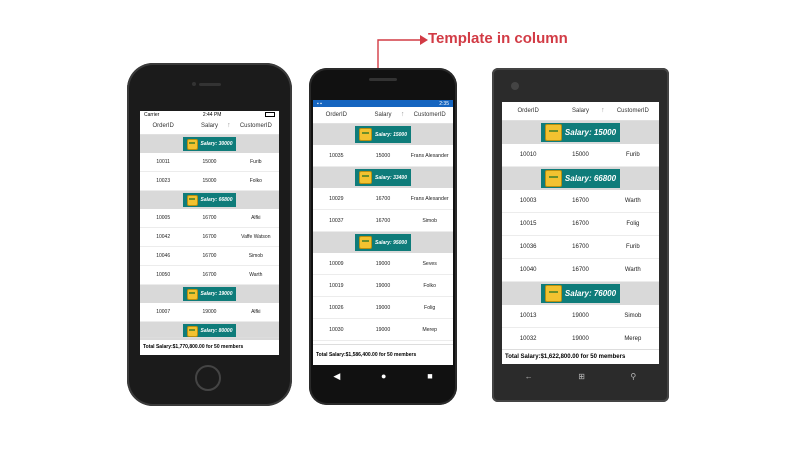 This screenshot has width=800, height=467. I want to click on group-caption-row: Salary: 19000, so click(209, 294).